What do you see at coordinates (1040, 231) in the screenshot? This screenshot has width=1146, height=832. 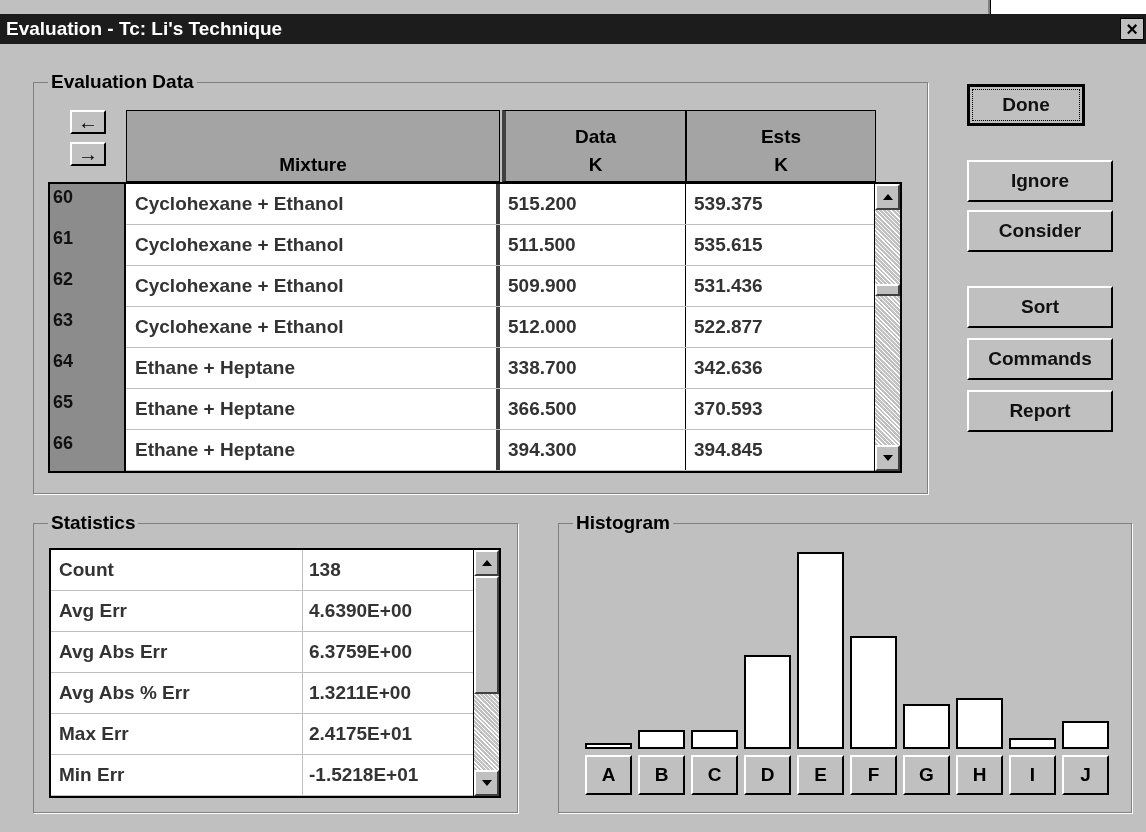 I see `dialog-button: Consider` at bounding box center [1040, 231].